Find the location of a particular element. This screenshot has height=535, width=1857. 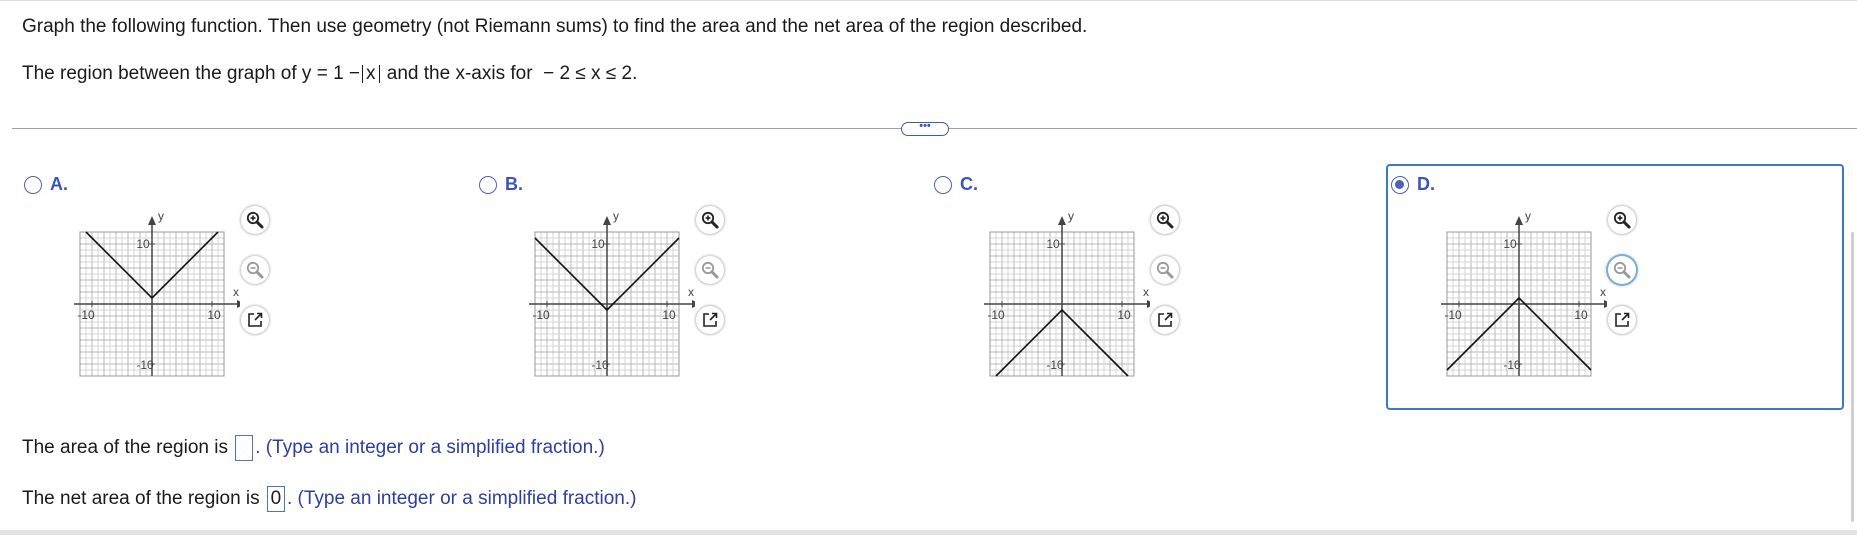

option-a-letter: A. is located at coordinates (59, 184).